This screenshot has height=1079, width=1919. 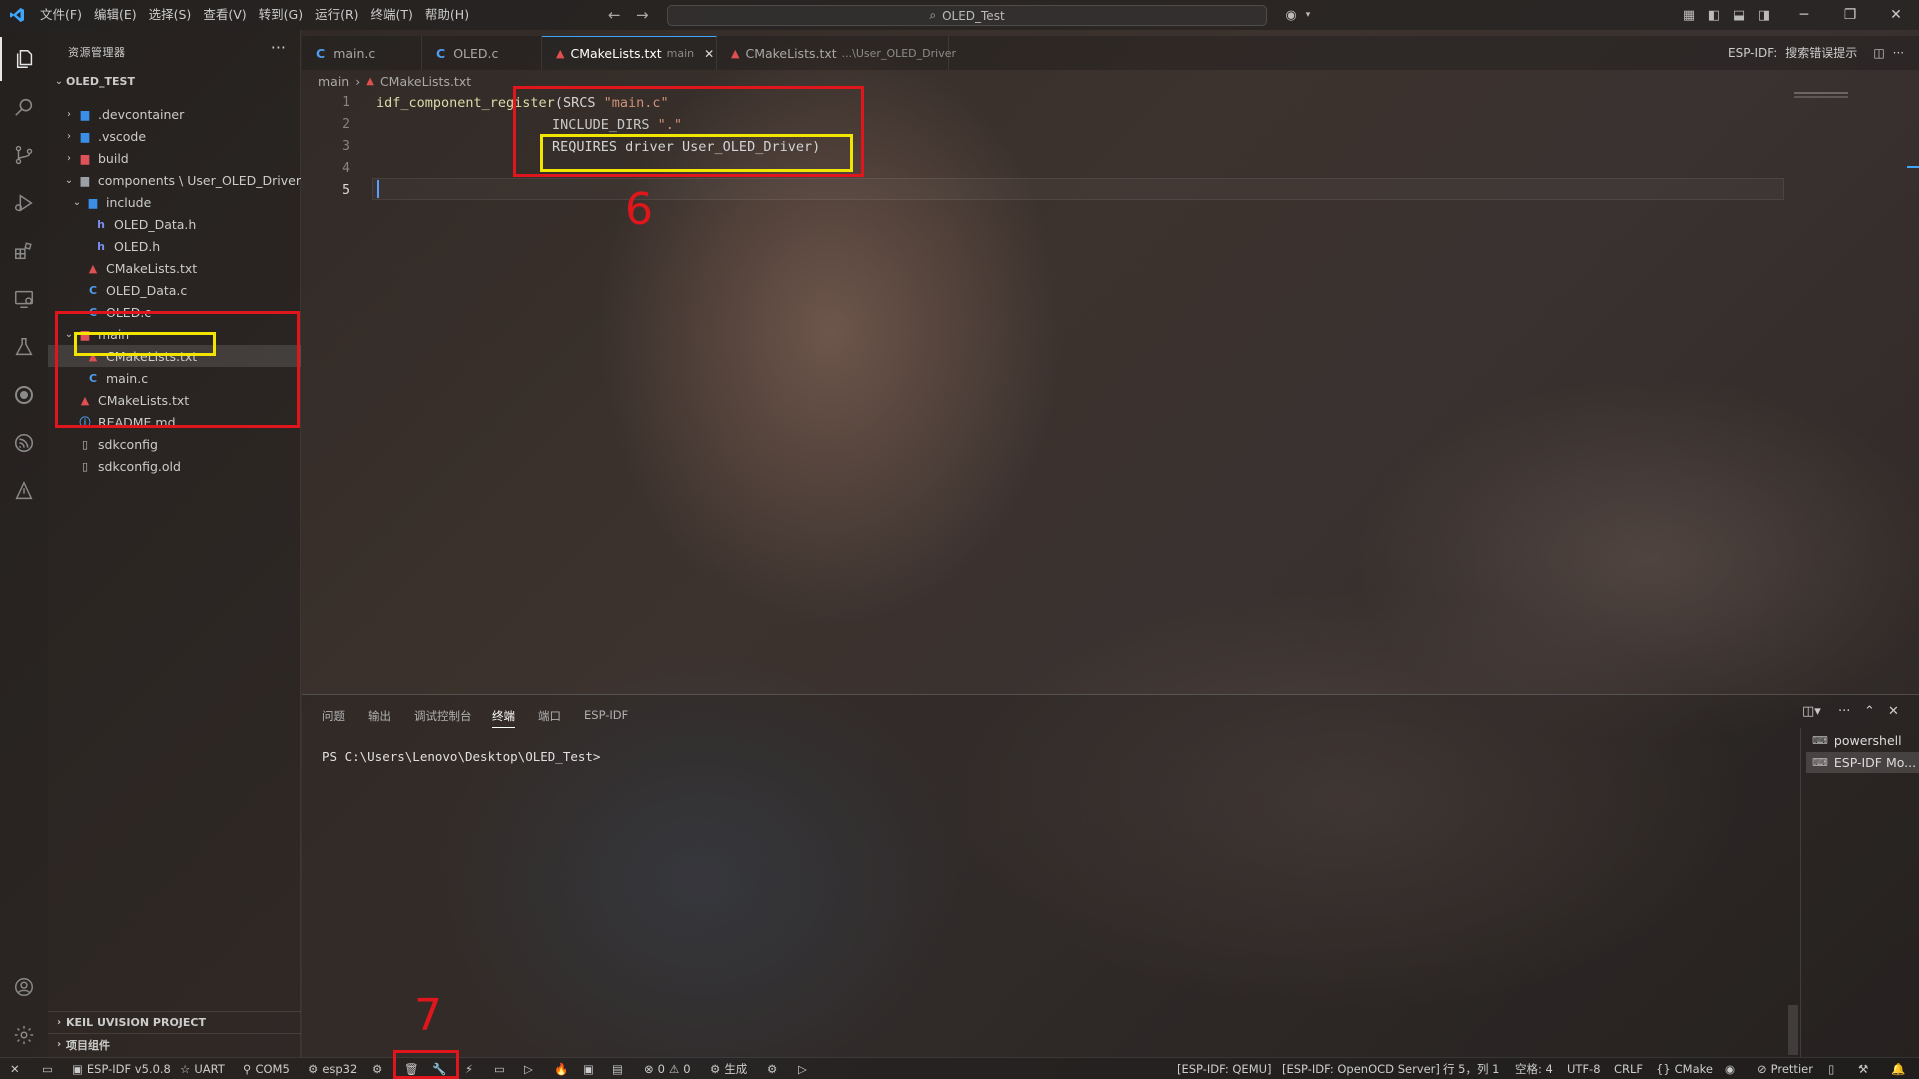 What do you see at coordinates (61, 15) in the screenshot?
I see `menu-file: 文件(F)` at bounding box center [61, 15].